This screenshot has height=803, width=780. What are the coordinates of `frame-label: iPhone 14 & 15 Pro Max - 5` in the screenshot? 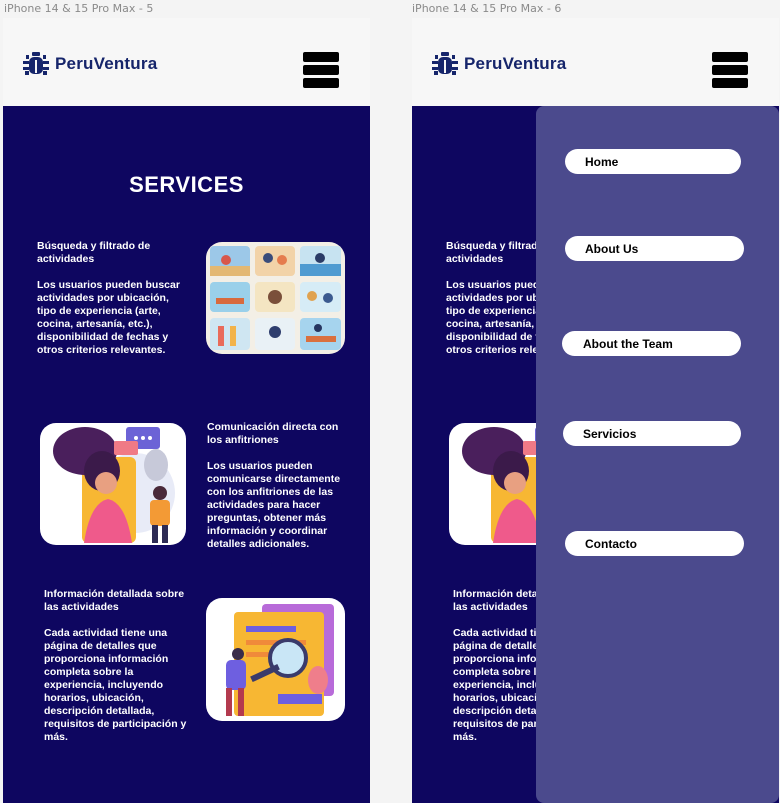 It's located at (79, 8).